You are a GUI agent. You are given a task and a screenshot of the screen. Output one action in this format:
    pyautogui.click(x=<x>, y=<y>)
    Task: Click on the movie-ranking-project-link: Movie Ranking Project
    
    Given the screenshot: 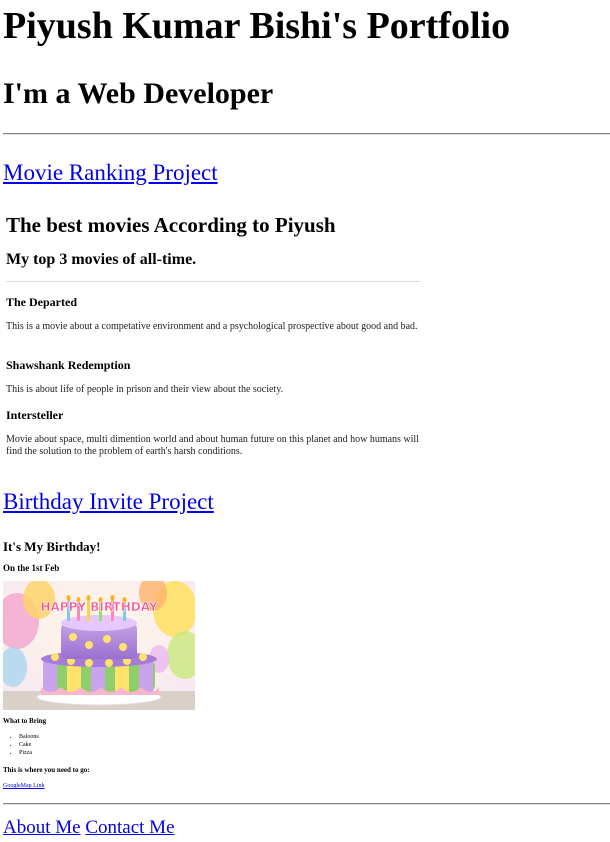 What is the action you would take?
    pyautogui.click(x=110, y=173)
    